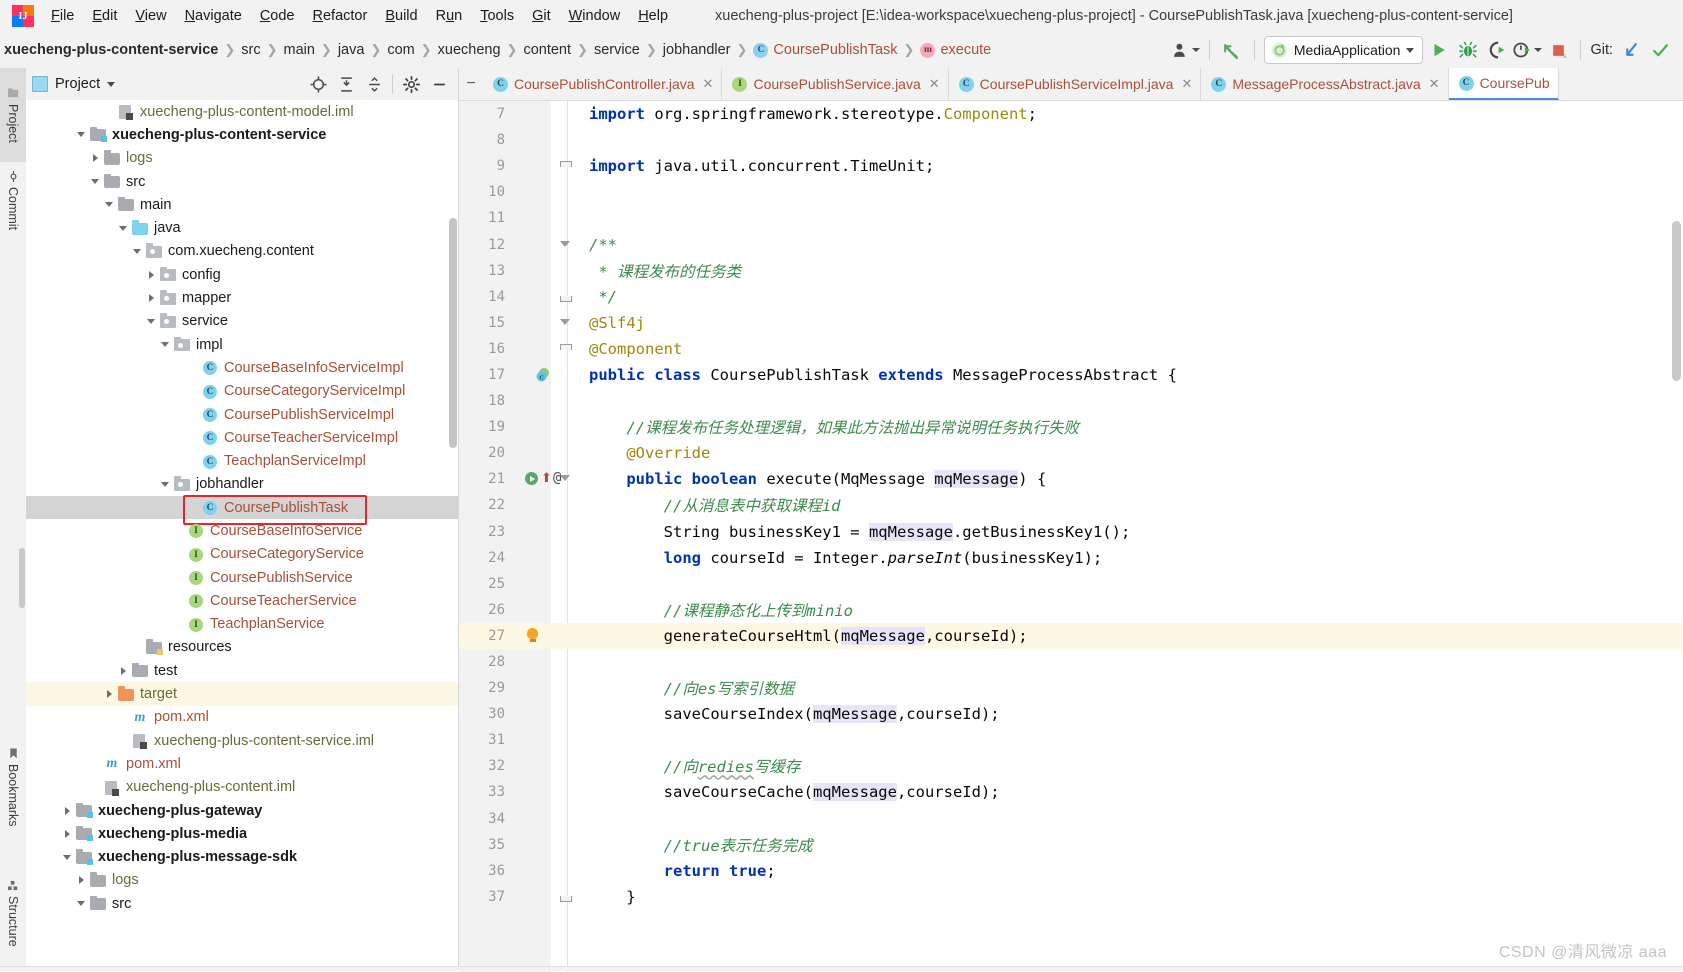 This screenshot has height=972, width=1683. What do you see at coordinates (242, 321) in the screenshot?
I see `tree-item-service: service` at bounding box center [242, 321].